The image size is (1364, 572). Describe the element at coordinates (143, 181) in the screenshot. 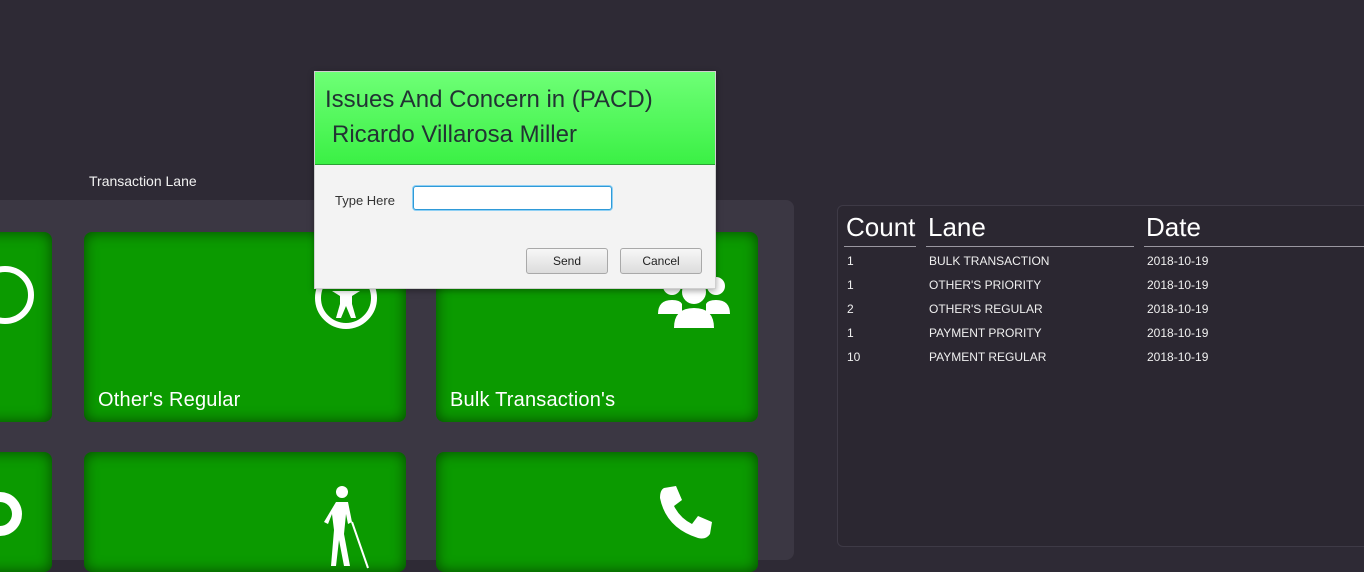

I see `lane-caption: Transaction Lane` at that location.